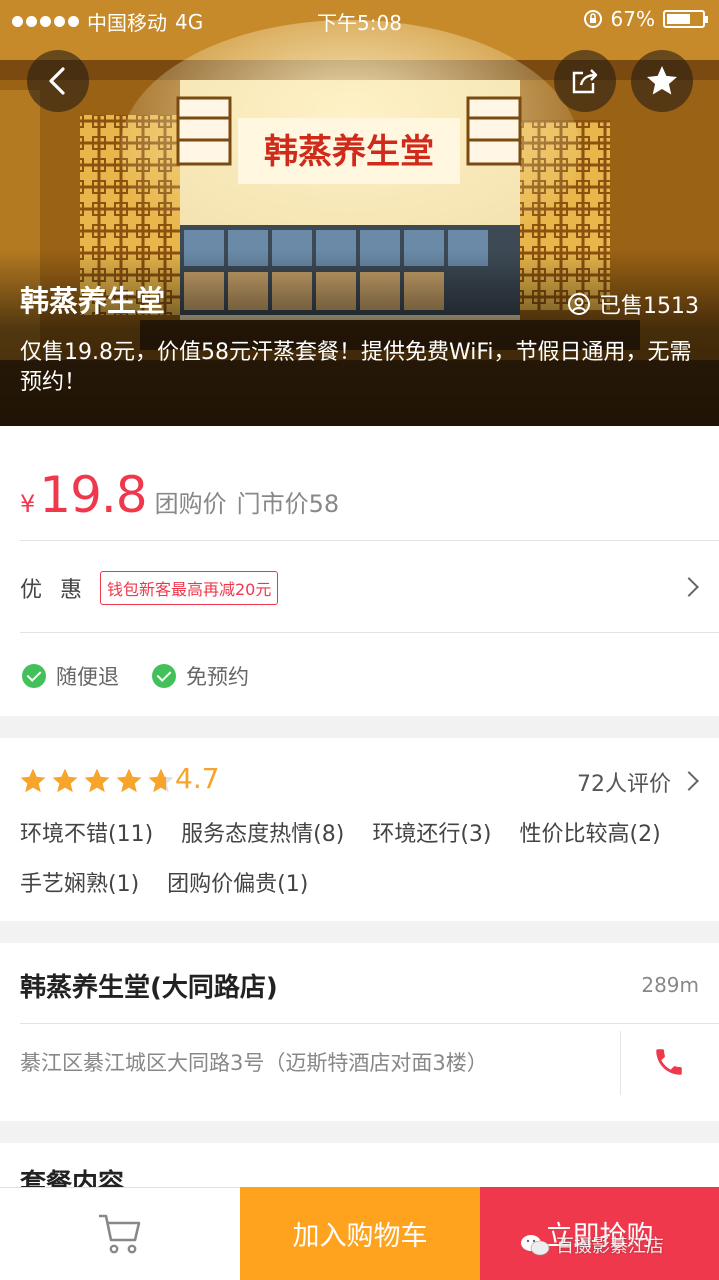  Describe the element at coordinates (93, 495) in the screenshot. I see `deal-price: 19.8` at that location.